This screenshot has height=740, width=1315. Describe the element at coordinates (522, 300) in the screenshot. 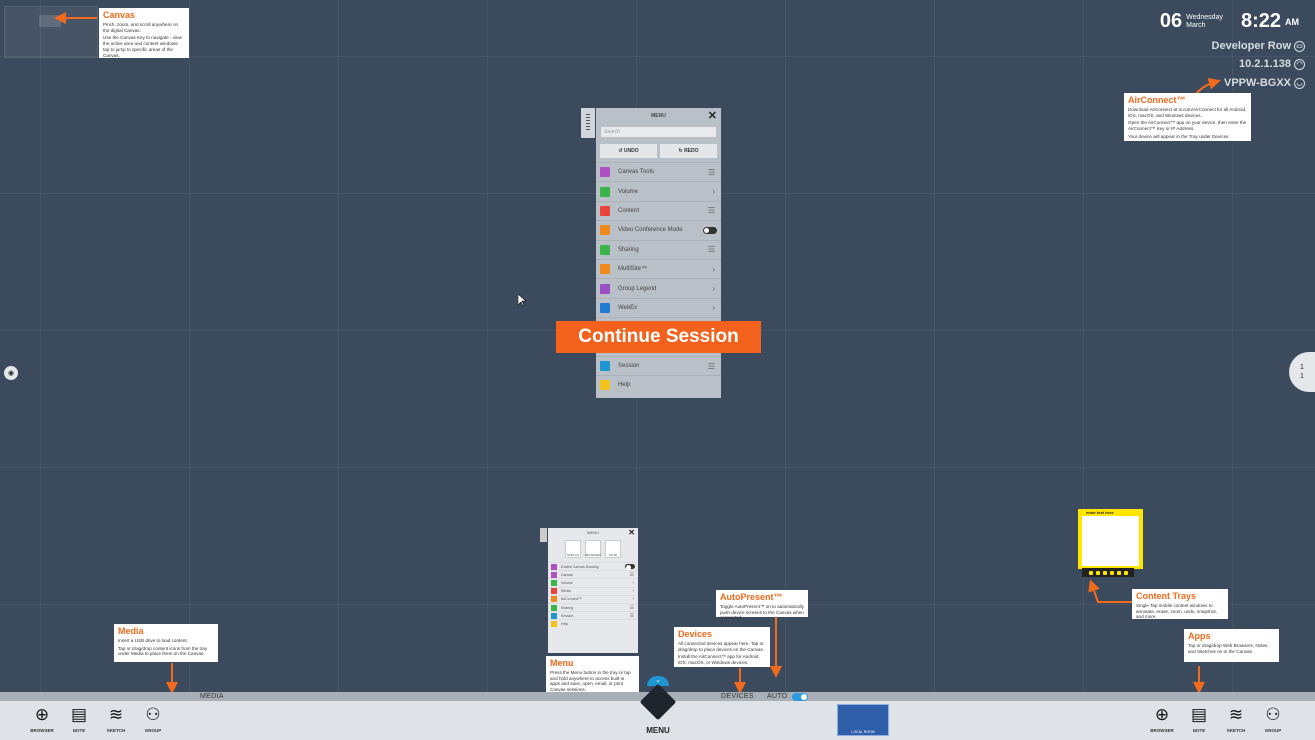

I see `mouse-cursor-icon` at that location.